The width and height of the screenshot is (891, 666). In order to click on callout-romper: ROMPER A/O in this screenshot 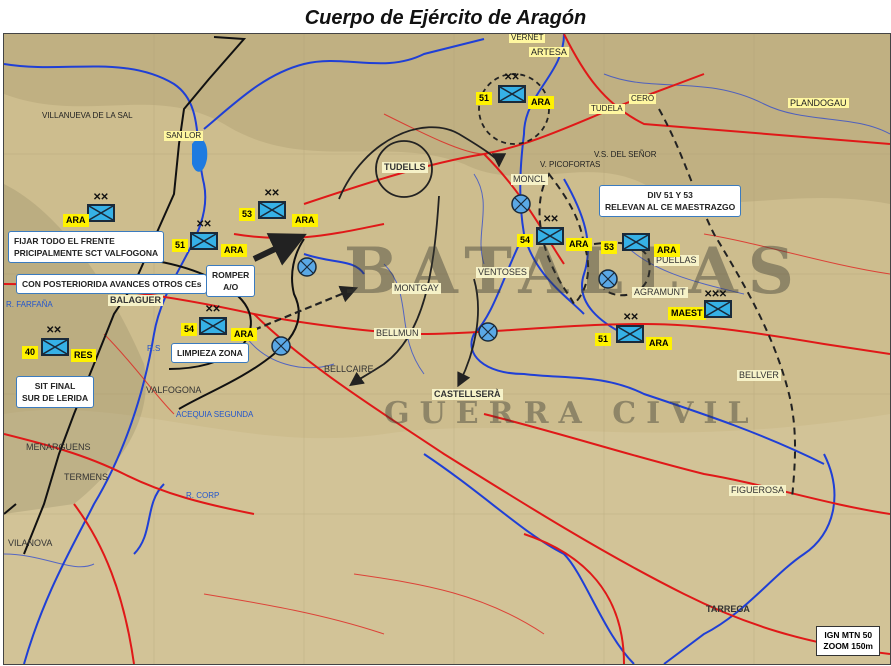, I will do `click(231, 281)`.